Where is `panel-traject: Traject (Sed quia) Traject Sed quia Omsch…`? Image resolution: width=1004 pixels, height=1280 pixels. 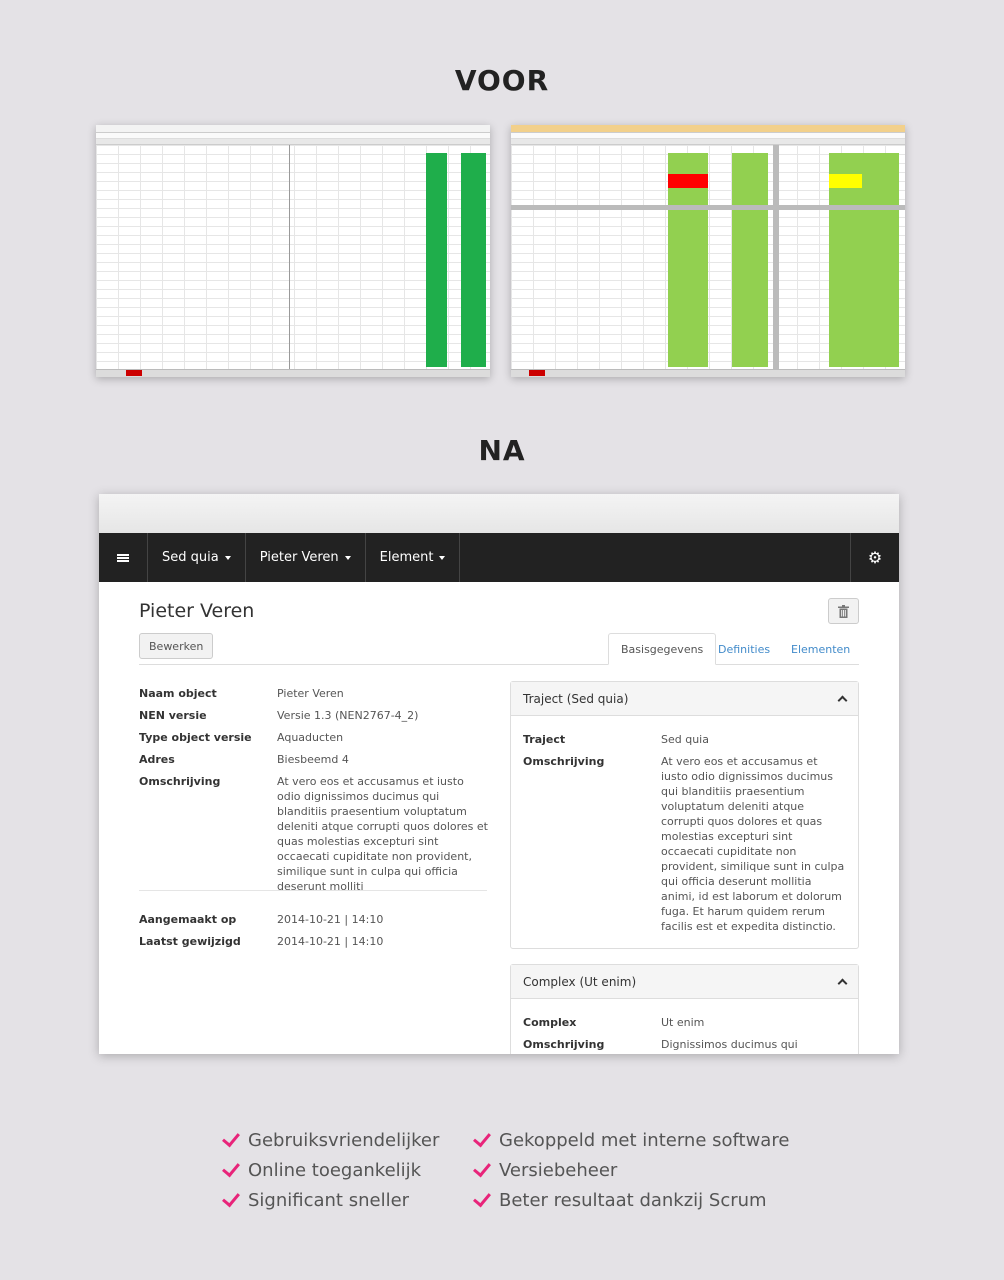
panel-traject: Traject (Sed quia) Traject Sed quia Omsch… is located at coordinates (684, 815).